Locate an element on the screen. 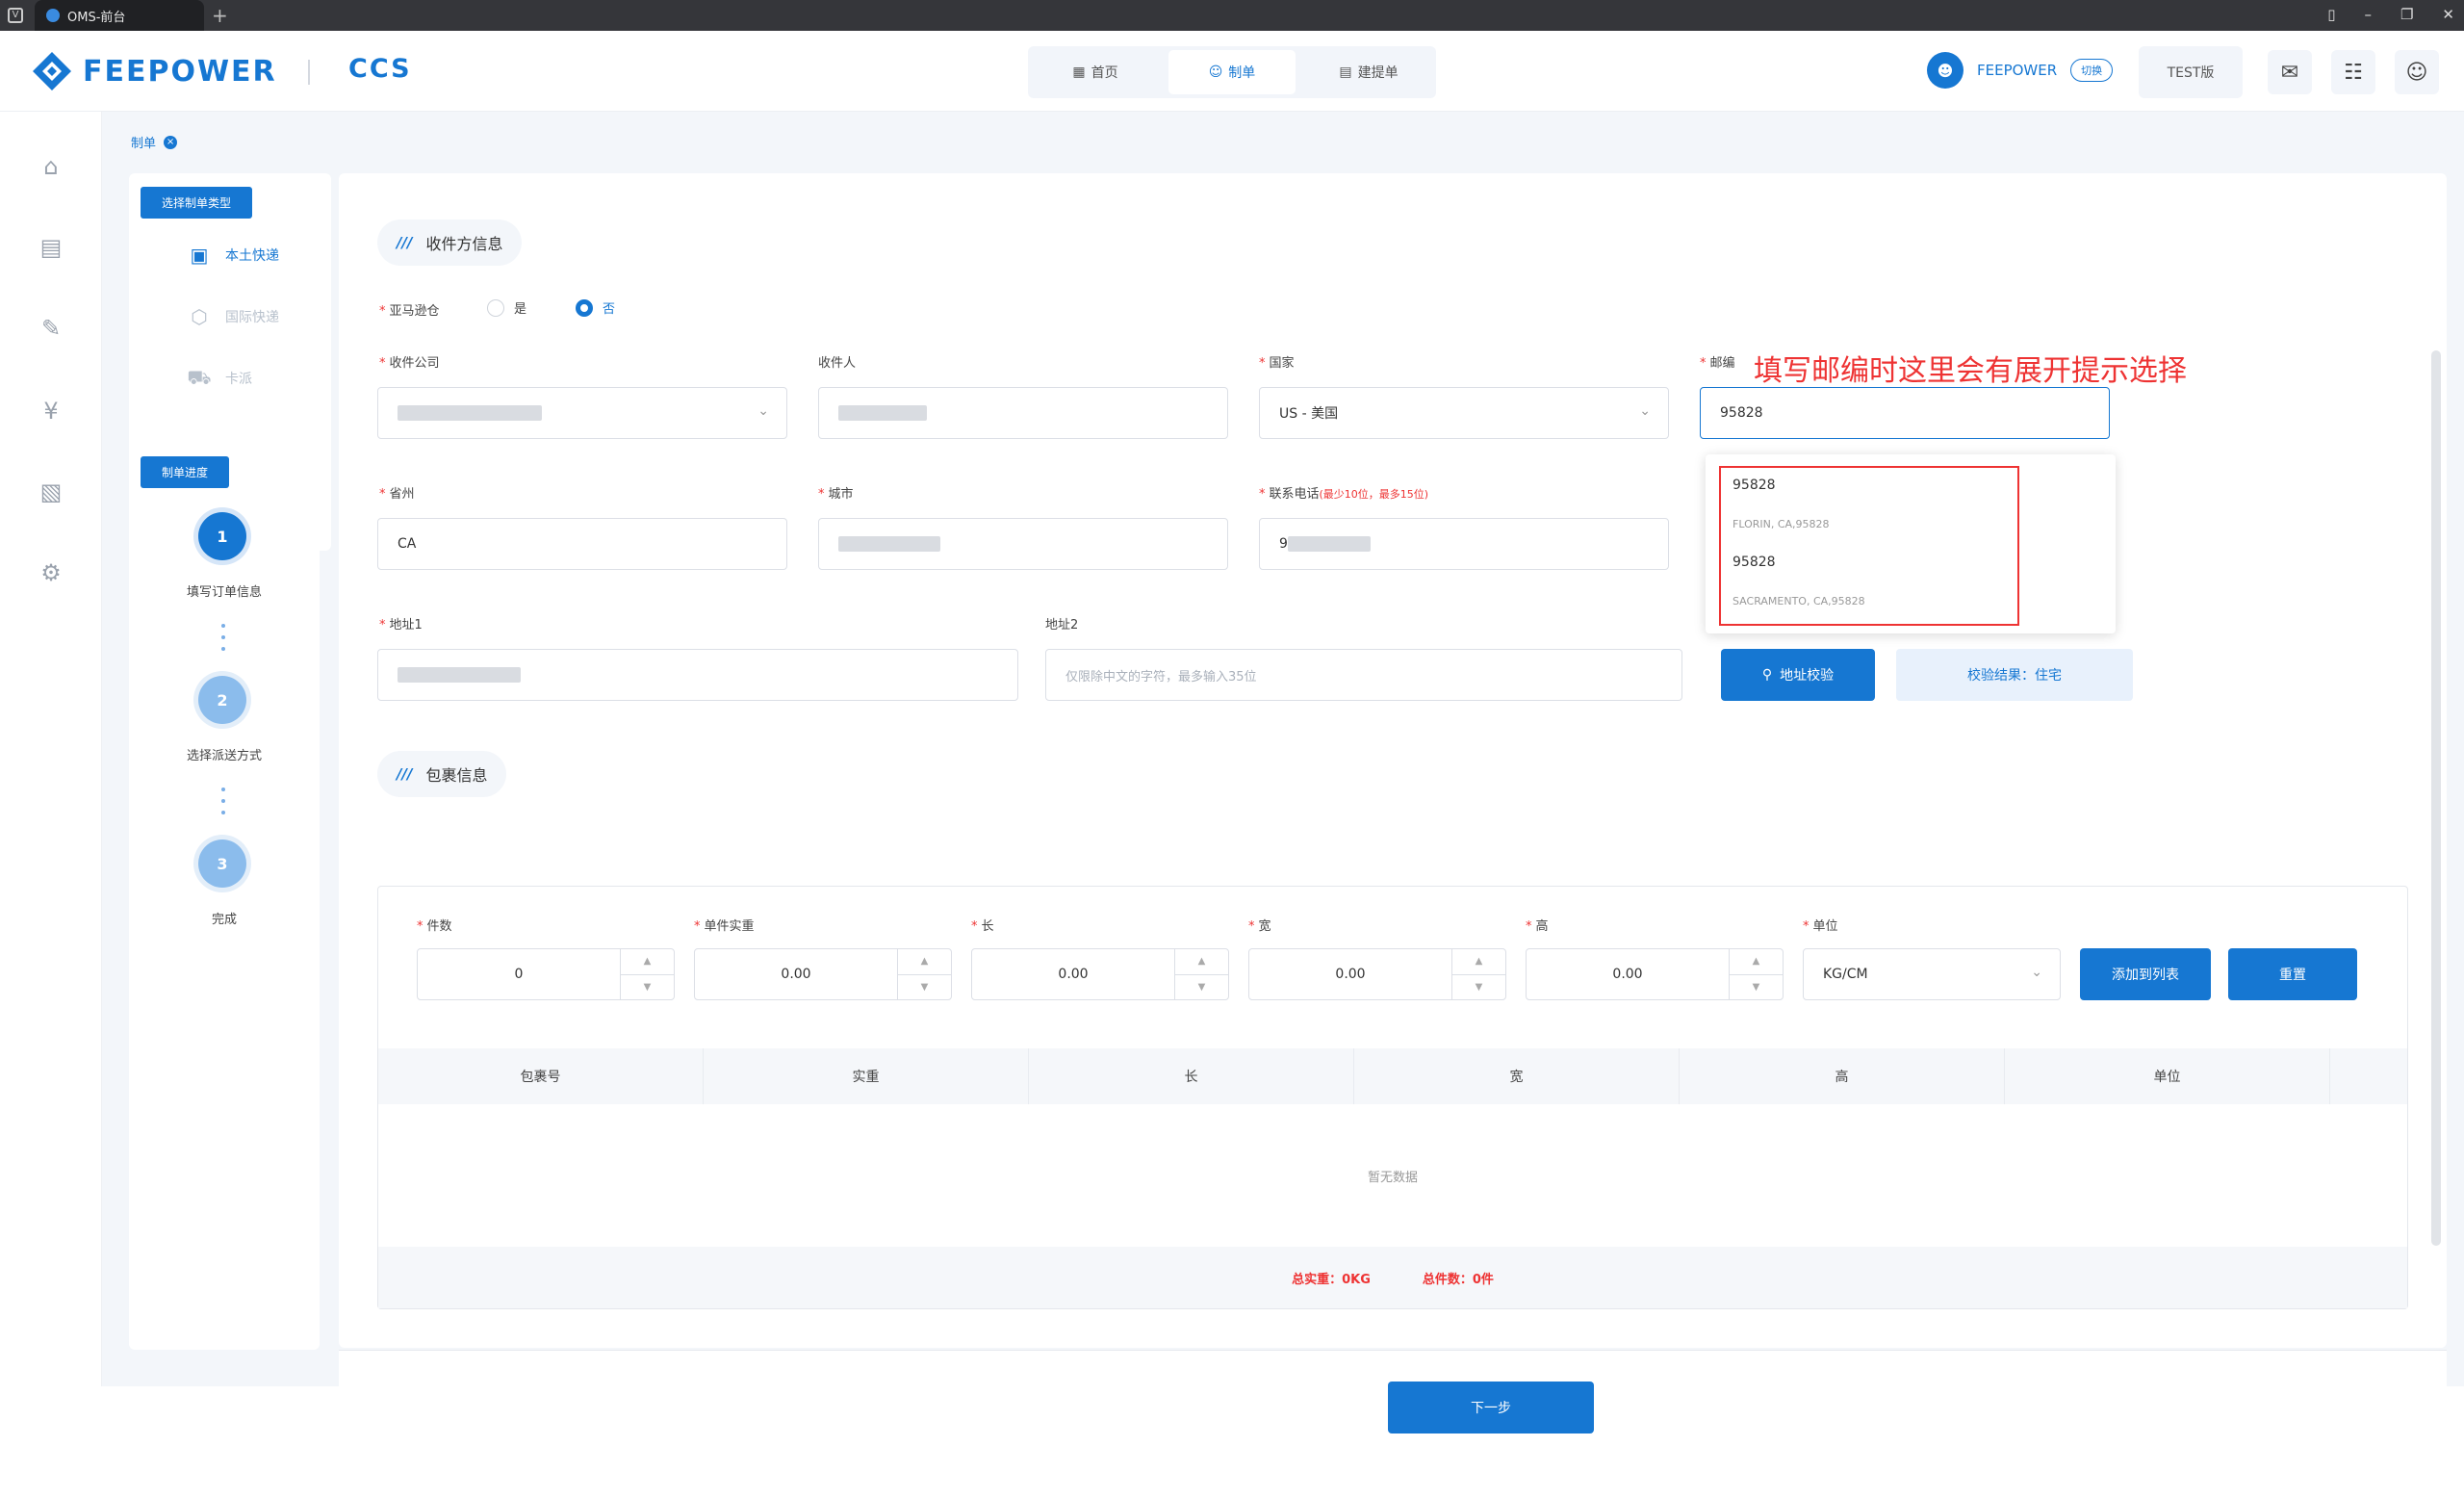 This screenshot has height=1498, width=2464. width-label: * 宽 is located at coordinates (1259, 927).